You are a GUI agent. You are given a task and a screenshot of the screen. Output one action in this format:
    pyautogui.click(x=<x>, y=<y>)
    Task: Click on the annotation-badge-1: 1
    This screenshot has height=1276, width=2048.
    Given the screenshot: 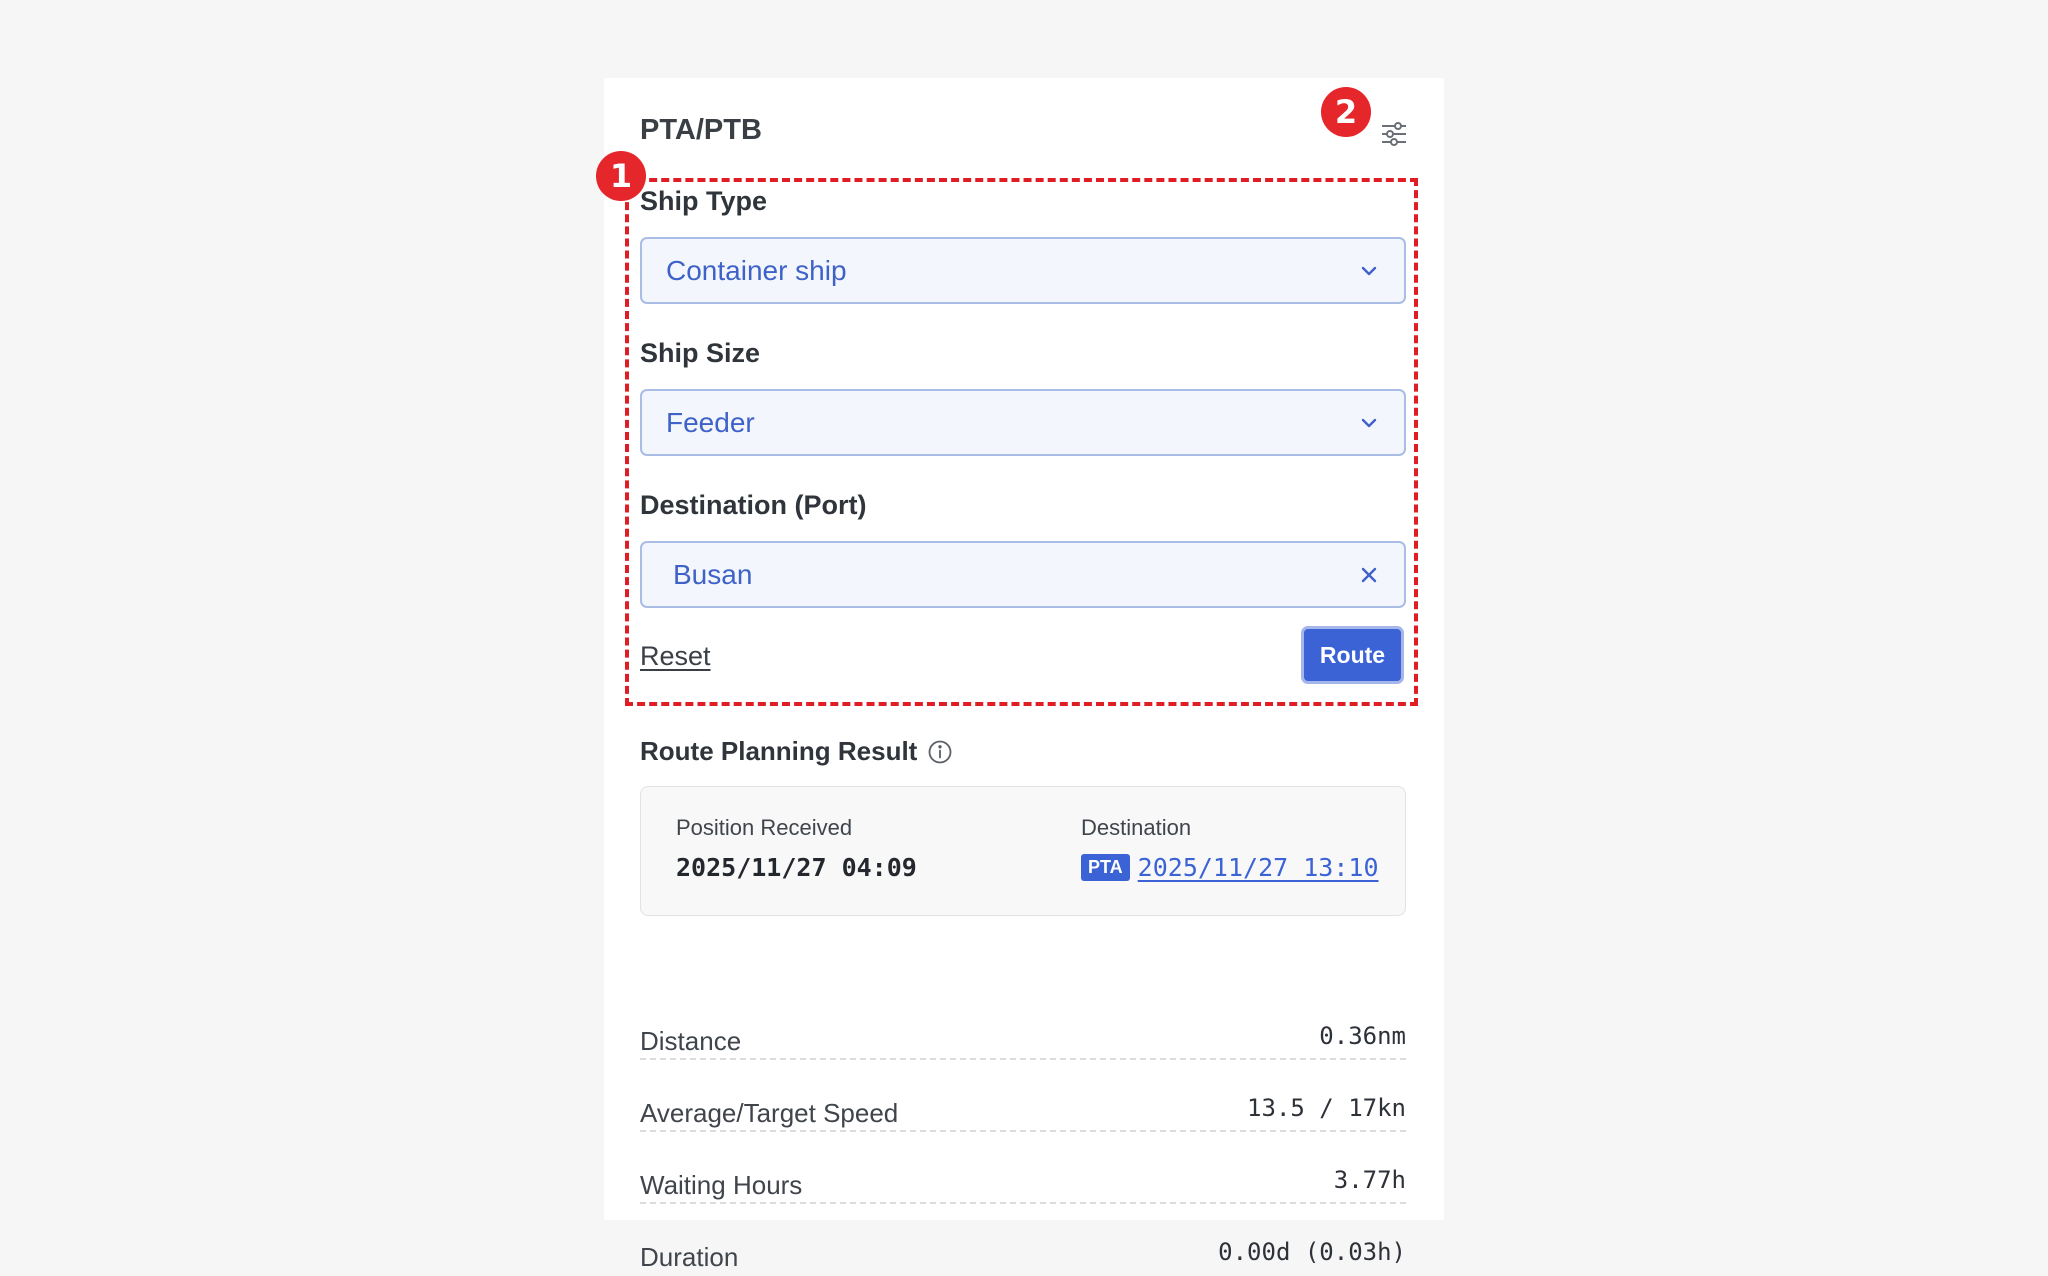 What is the action you would take?
    pyautogui.click(x=621, y=176)
    